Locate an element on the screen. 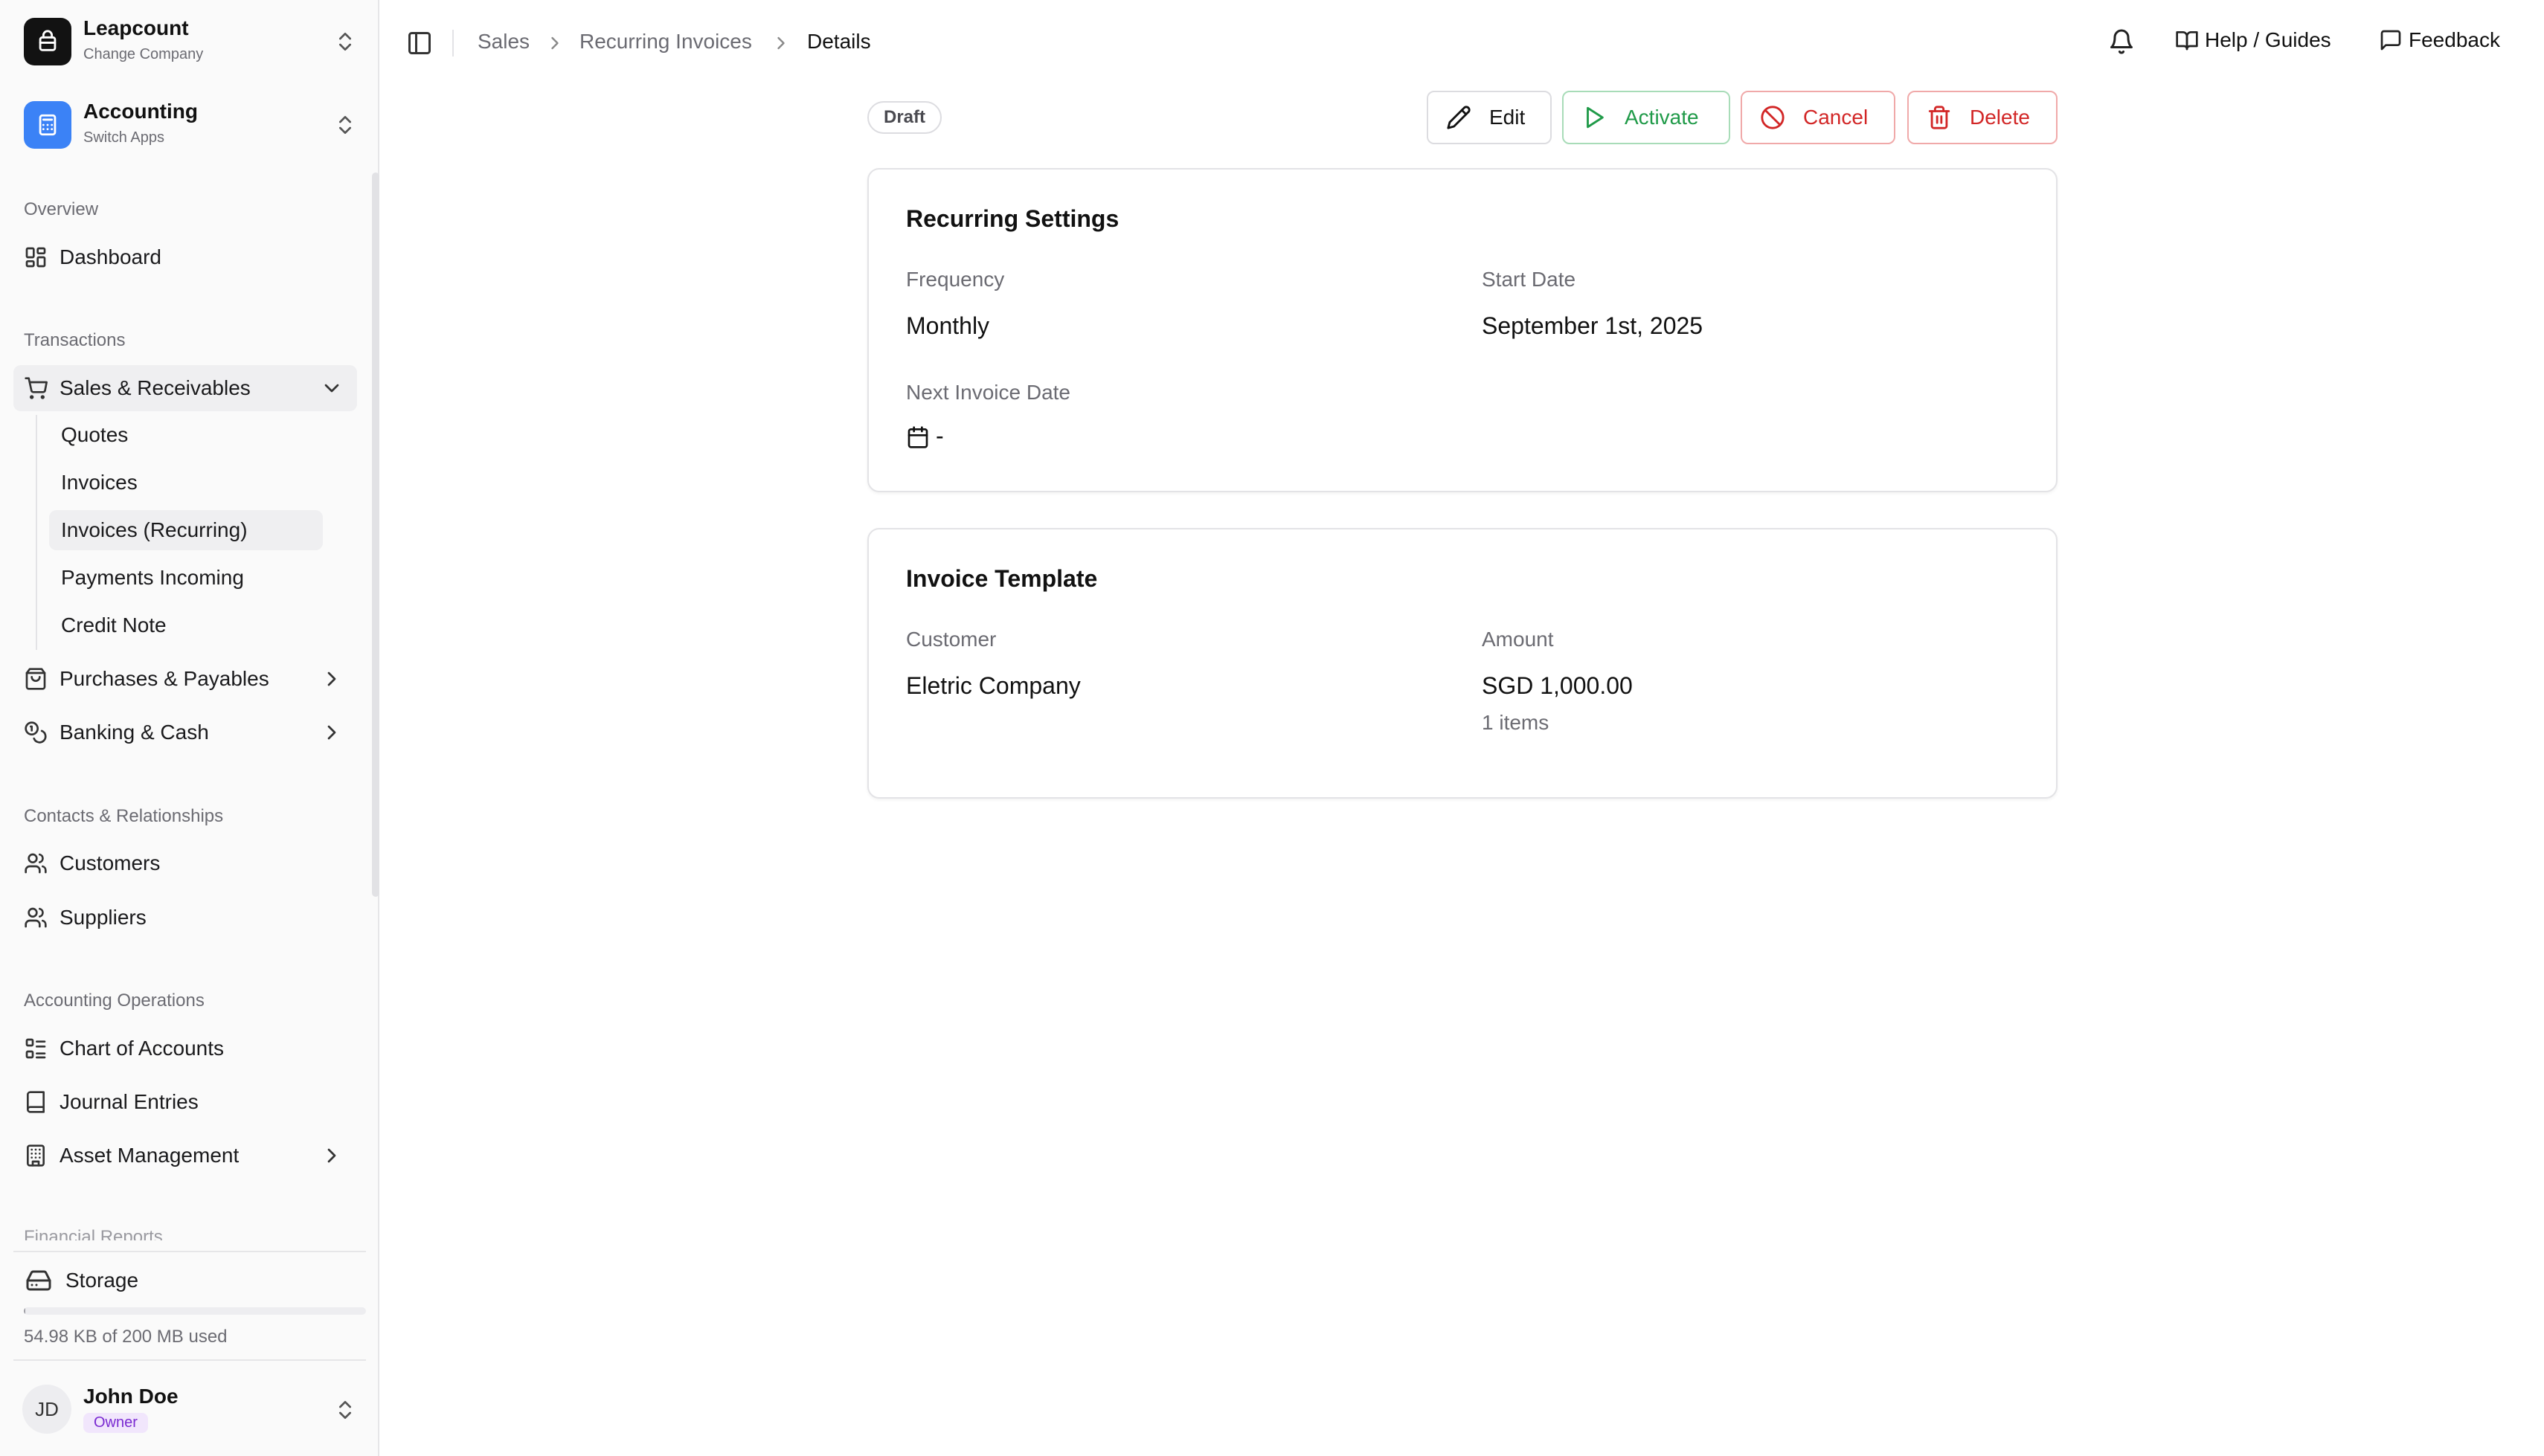  sidebar-subitem-invoices: Invoices is located at coordinates (186, 483).